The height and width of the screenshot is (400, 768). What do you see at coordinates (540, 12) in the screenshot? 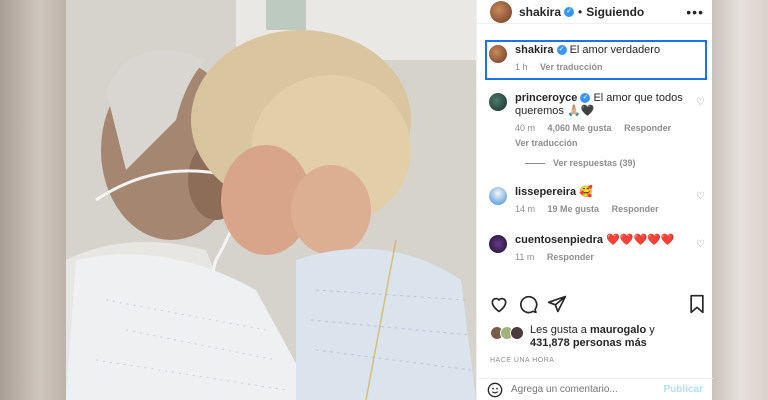
I see `author-username: shakira` at bounding box center [540, 12].